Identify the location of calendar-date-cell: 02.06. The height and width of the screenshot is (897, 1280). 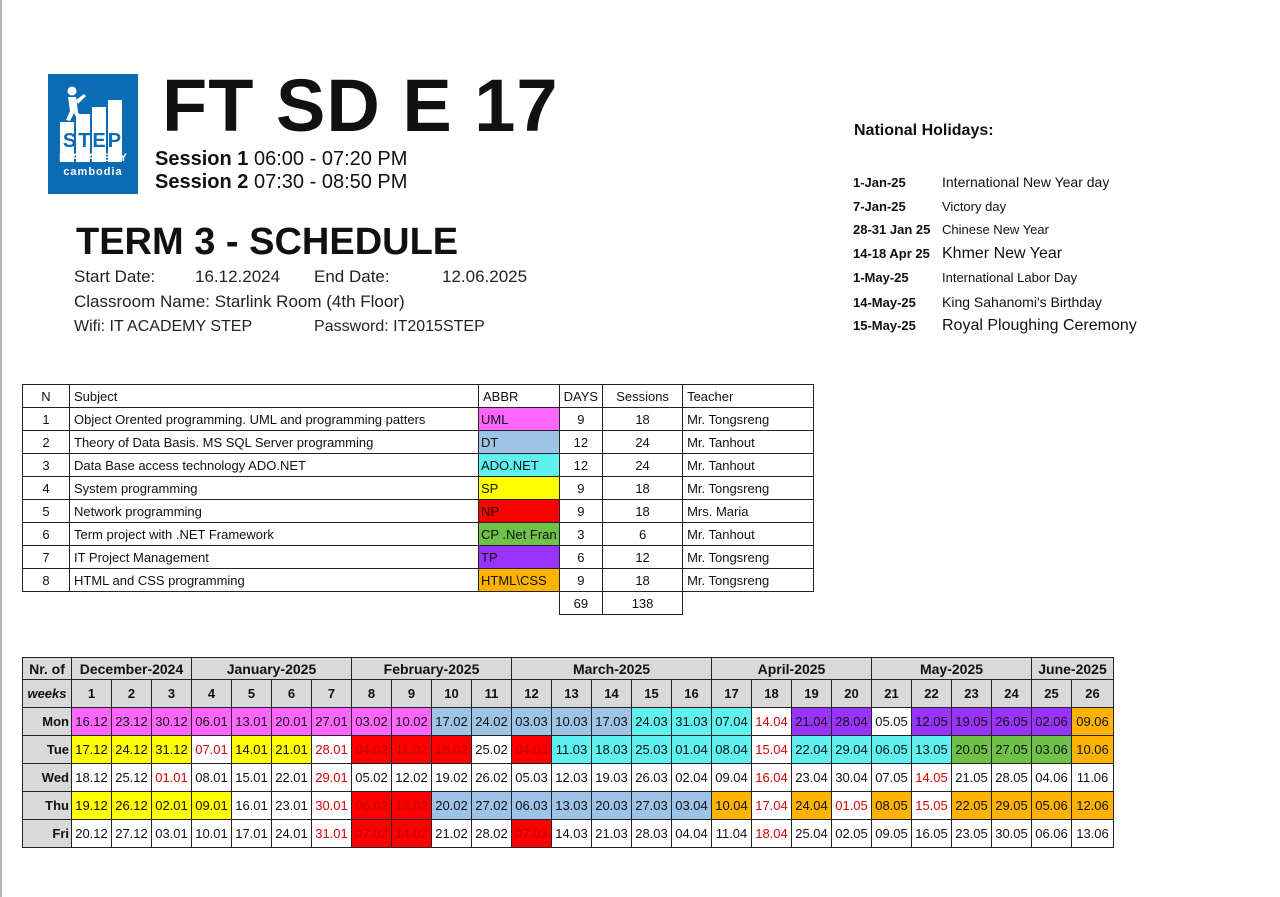
(1051, 721).